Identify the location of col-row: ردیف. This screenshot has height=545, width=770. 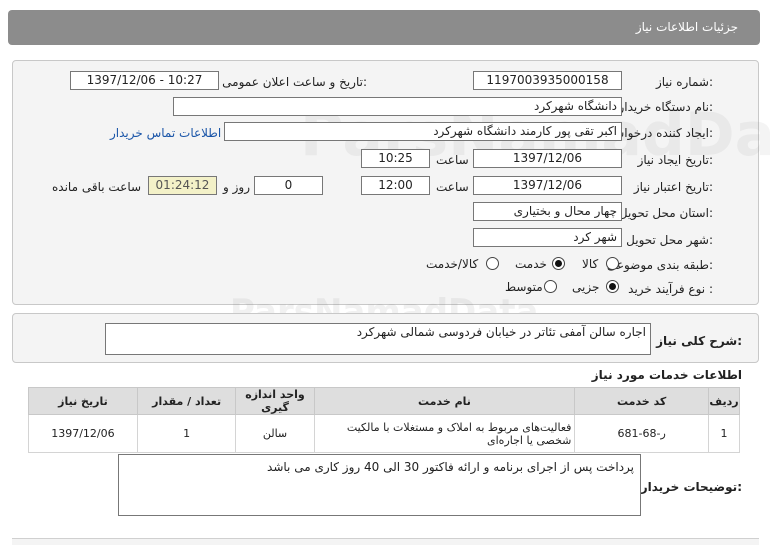
(724, 401).